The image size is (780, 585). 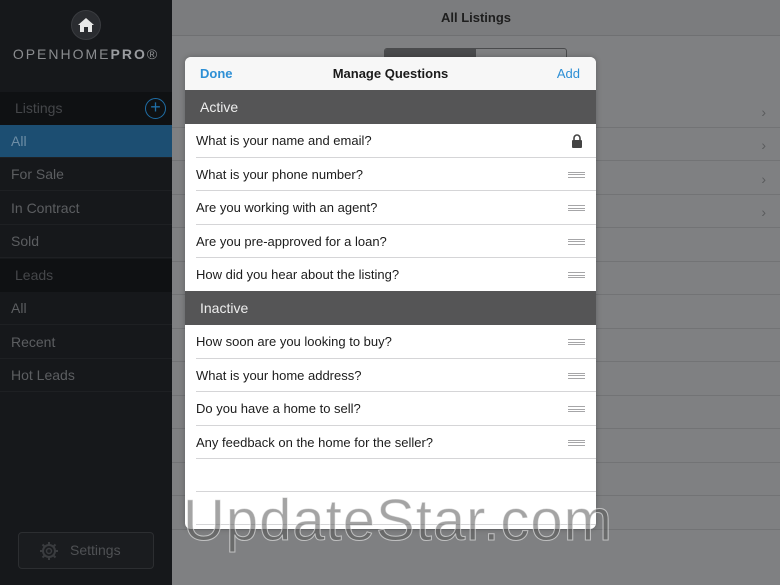 What do you see at coordinates (390, 409) in the screenshot?
I see `question-row: Do you have a home to sell?` at bounding box center [390, 409].